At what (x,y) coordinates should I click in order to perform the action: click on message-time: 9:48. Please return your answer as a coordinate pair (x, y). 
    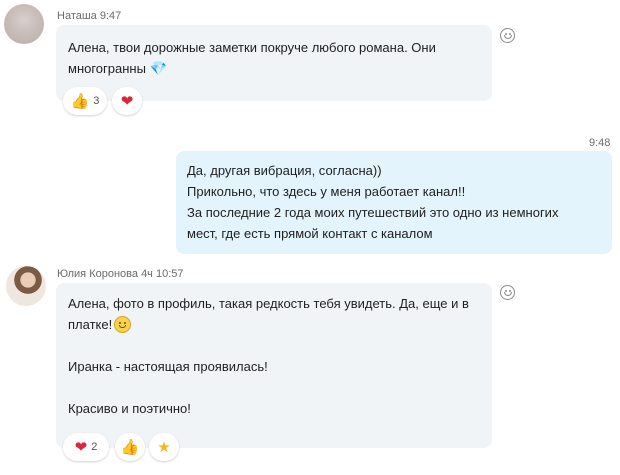
    Looking at the image, I should click on (600, 143).